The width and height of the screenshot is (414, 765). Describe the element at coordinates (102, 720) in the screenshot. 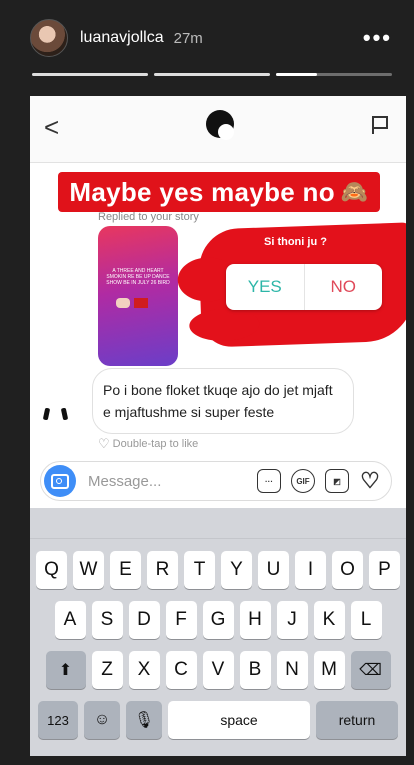

I see `emoji-key-icon: ☺` at that location.